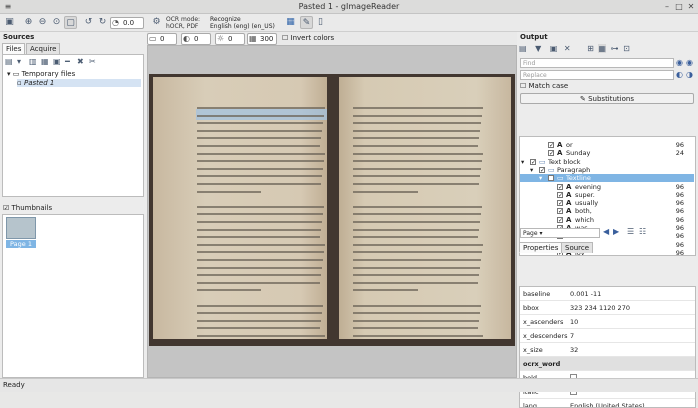 The image size is (698, 408). What do you see at coordinates (102, 22) in the screenshot?
I see `rotate-right-icon: ↻` at bounding box center [102, 22].